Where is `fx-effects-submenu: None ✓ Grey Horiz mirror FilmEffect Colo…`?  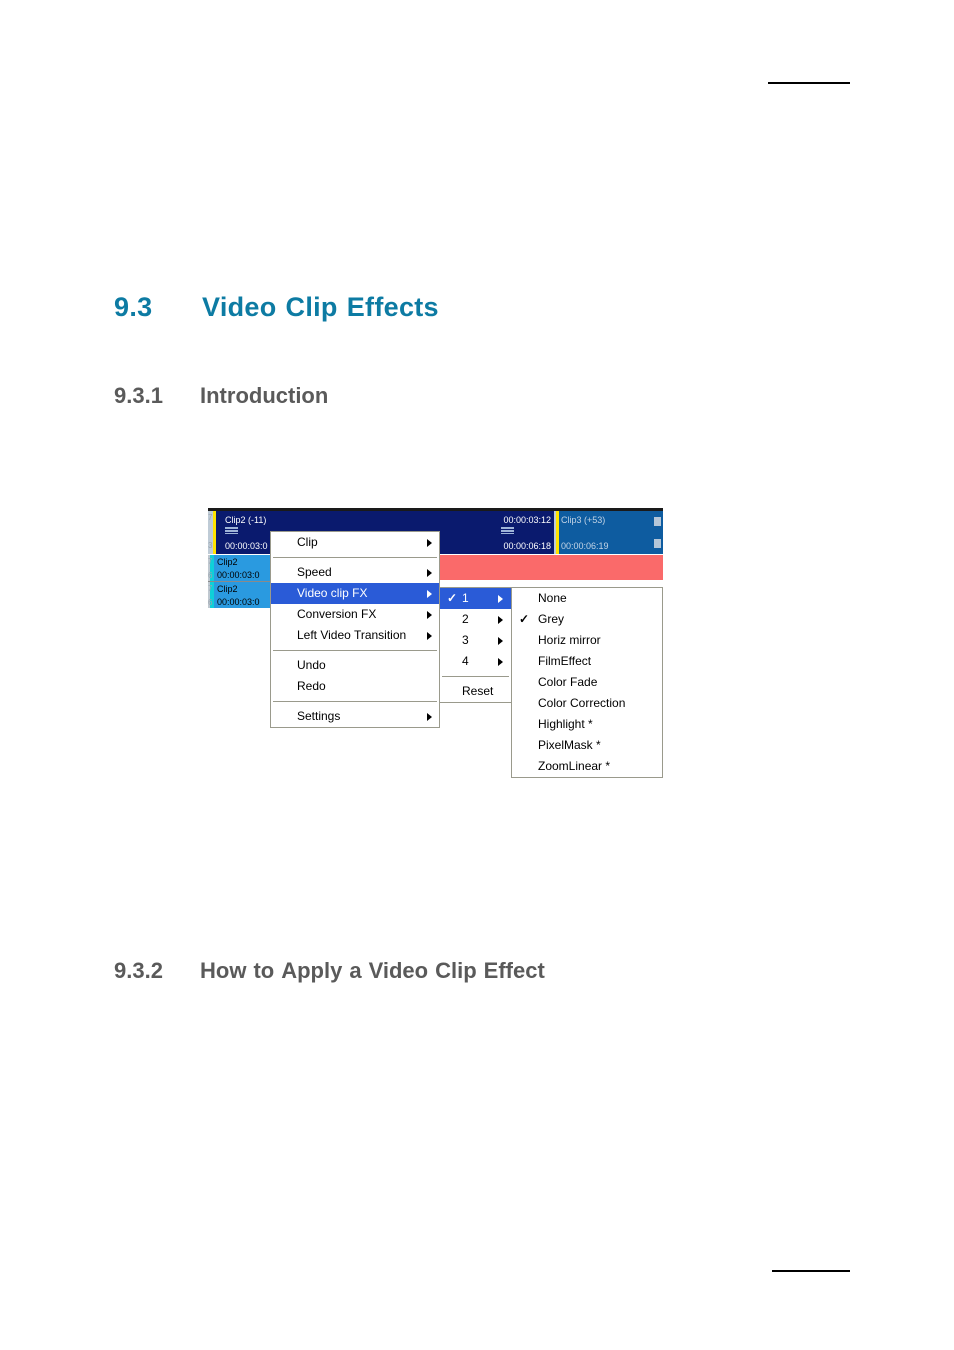 fx-effects-submenu: None ✓ Grey Horiz mirror FilmEffect Colo… is located at coordinates (587, 682).